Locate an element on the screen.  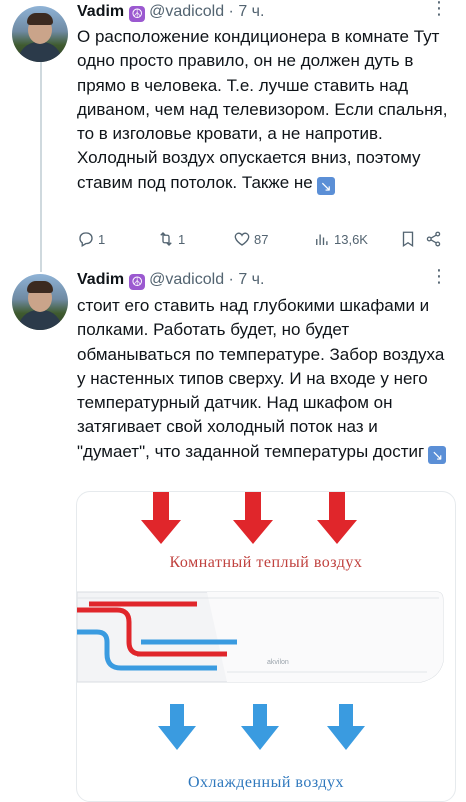
bookmark-button is located at coordinates (412, 239).